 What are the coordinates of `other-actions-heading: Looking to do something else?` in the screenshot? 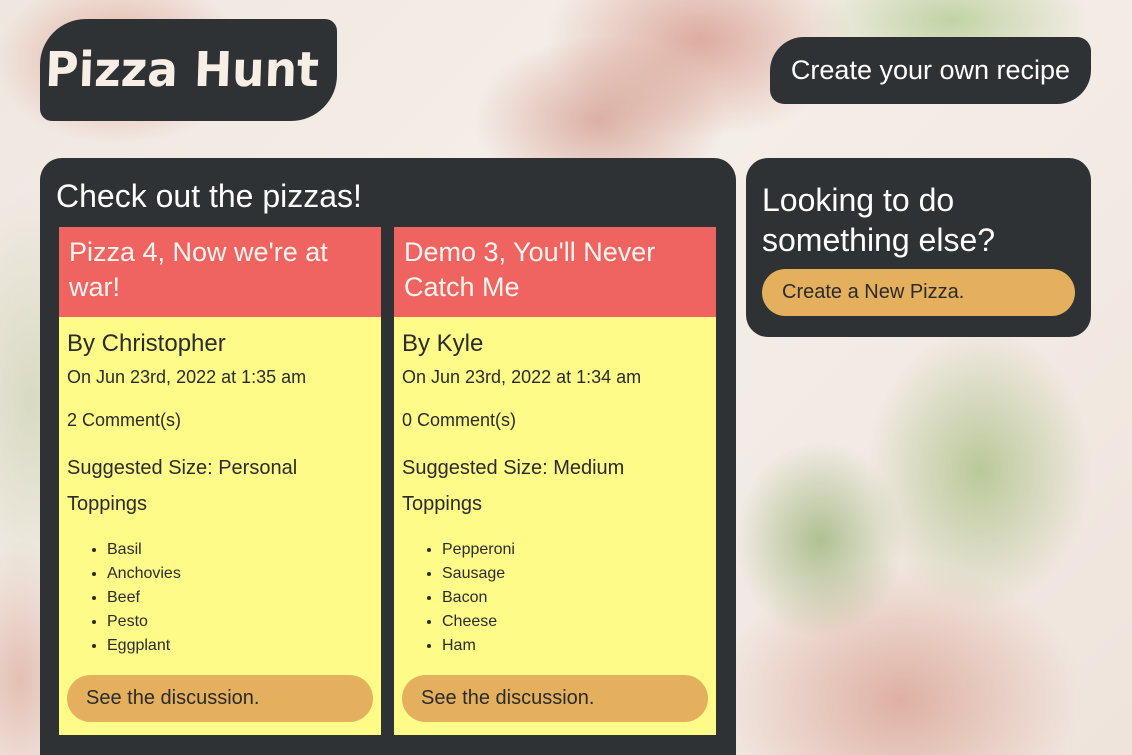 It's located at (879, 220).